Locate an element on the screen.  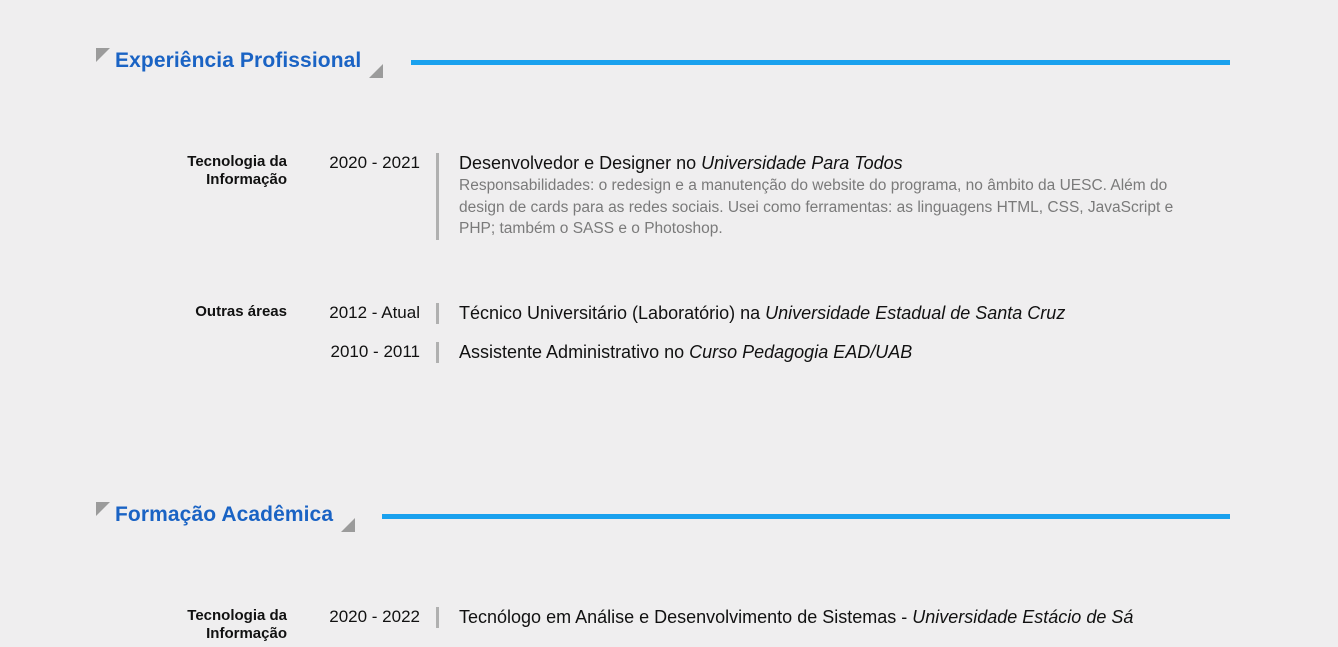
category-line: Outras áreas is located at coordinates (241, 311).